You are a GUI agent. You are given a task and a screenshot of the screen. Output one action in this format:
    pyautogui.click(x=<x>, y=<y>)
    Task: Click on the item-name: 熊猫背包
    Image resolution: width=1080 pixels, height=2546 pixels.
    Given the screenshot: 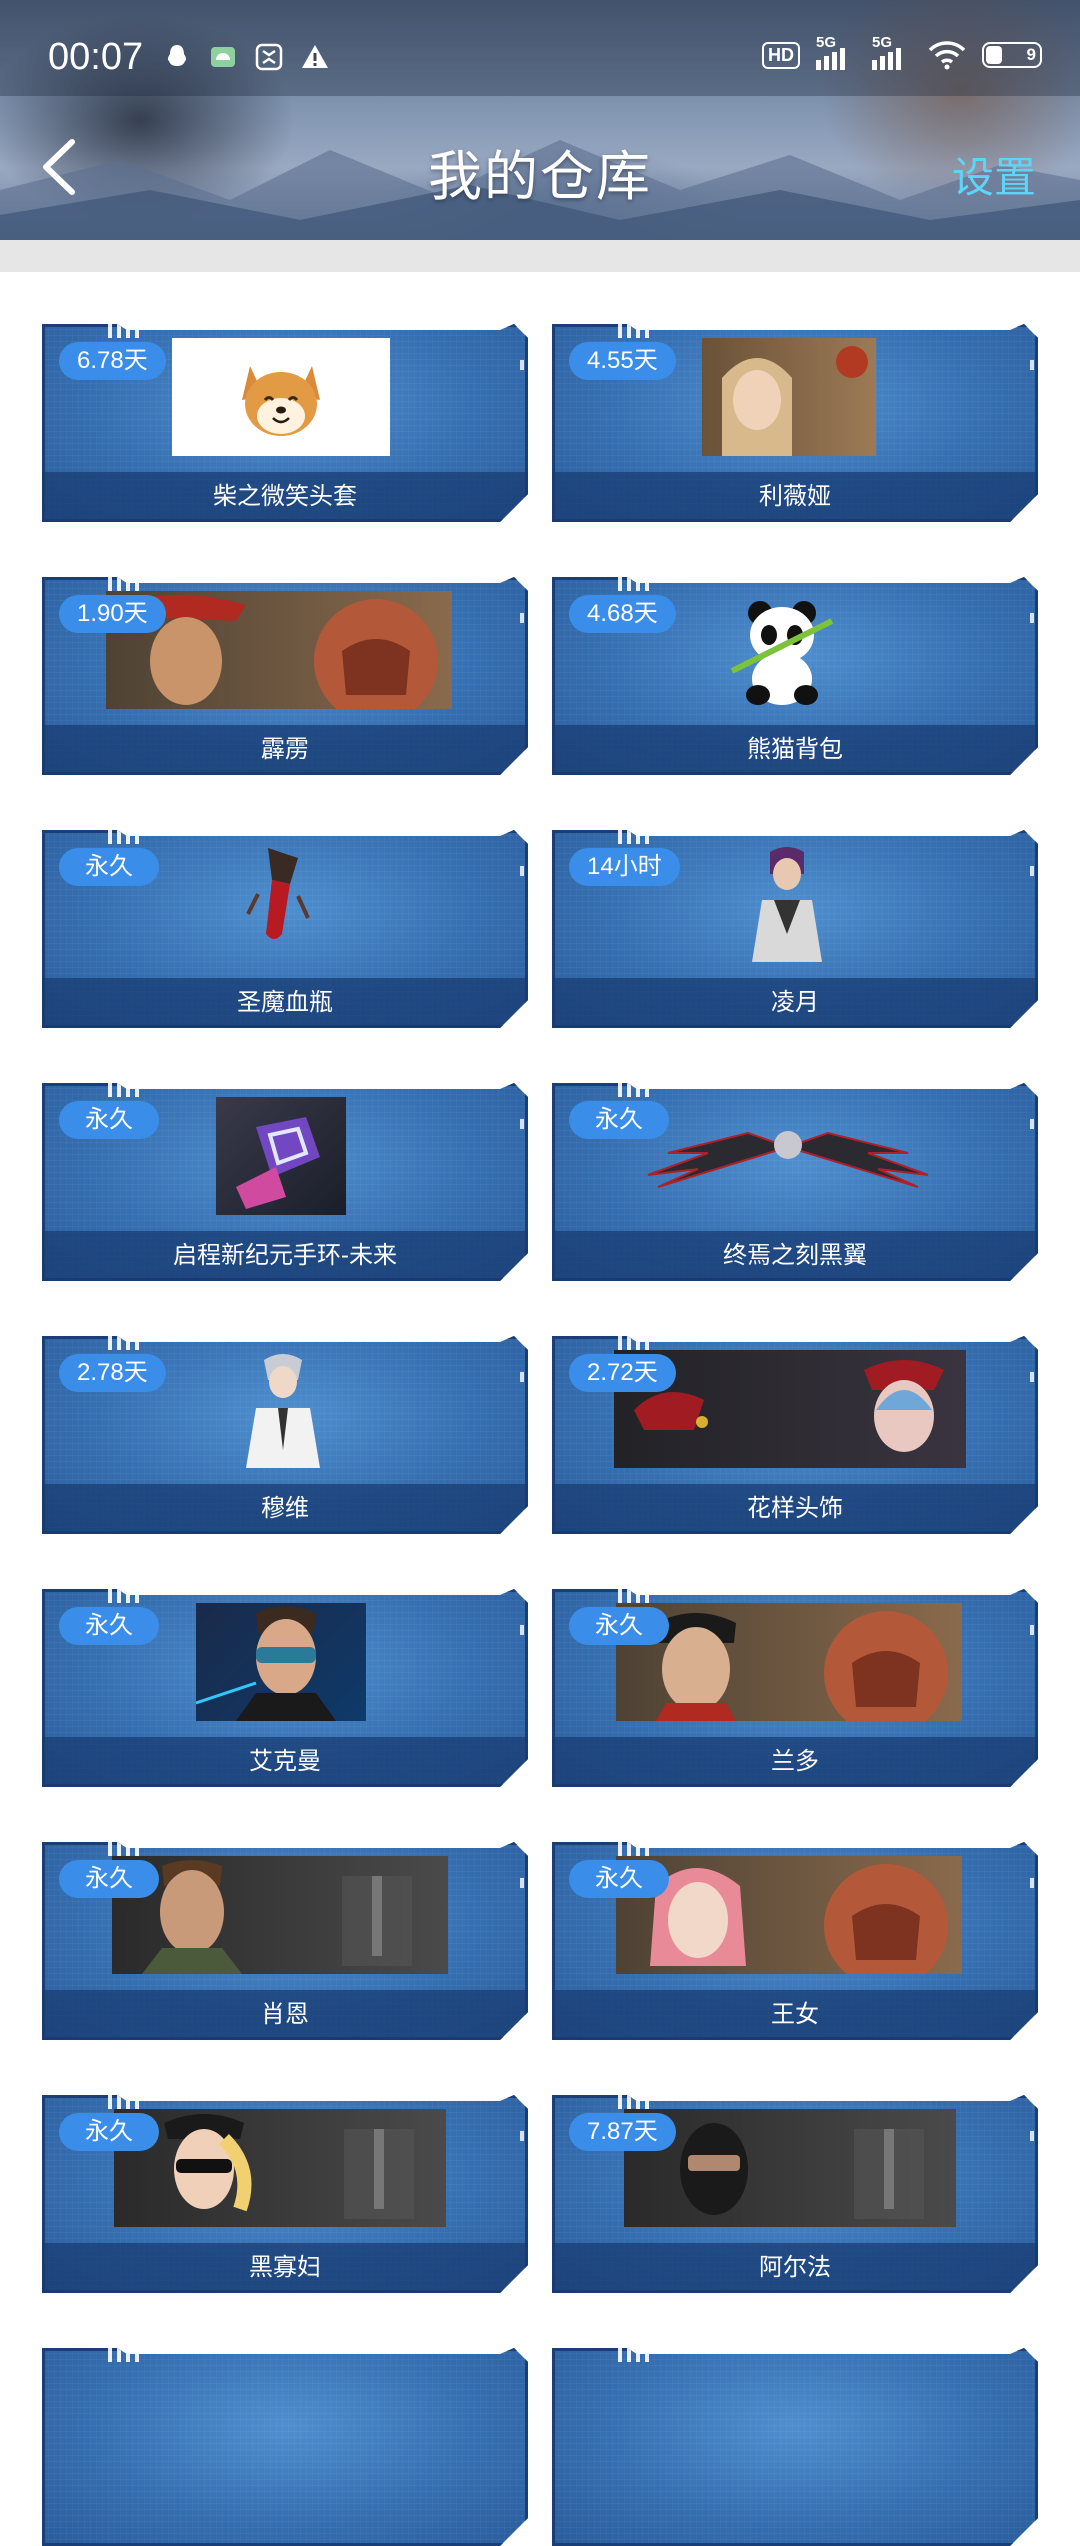 What is the action you would take?
    pyautogui.click(x=795, y=750)
    